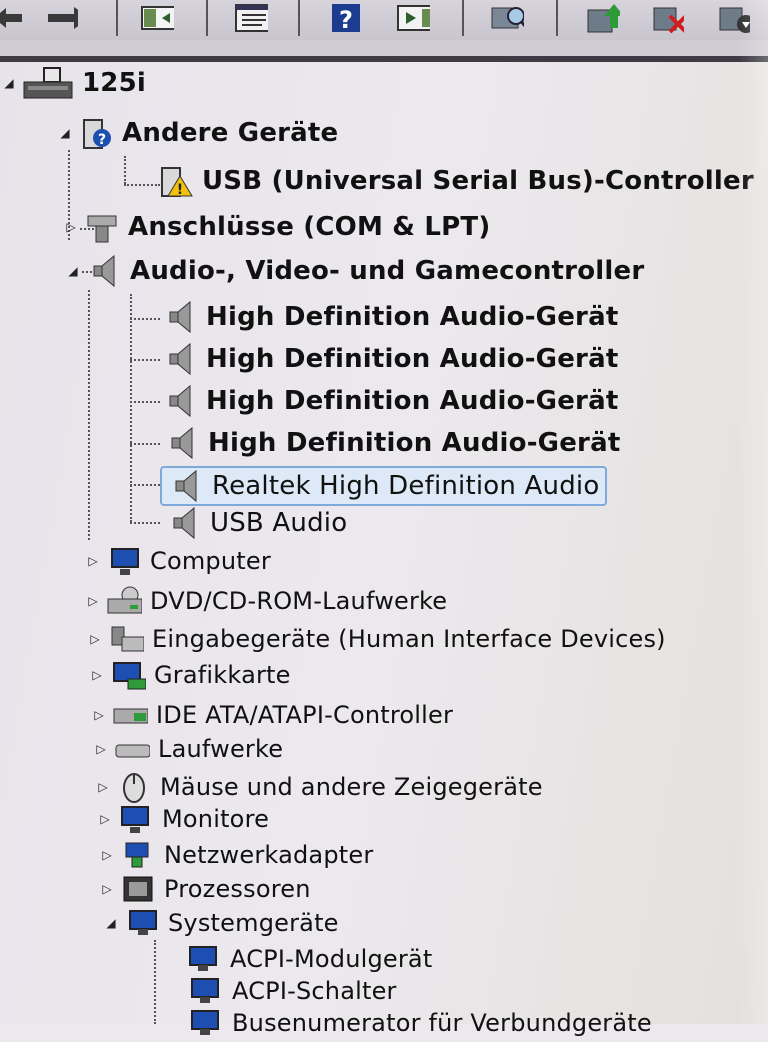 The height and width of the screenshot is (1042, 768). What do you see at coordinates (442, 1023) in the screenshot?
I see `tree-node-label: Busenumerator für Verbundgeräte` at bounding box center [442, 1023].